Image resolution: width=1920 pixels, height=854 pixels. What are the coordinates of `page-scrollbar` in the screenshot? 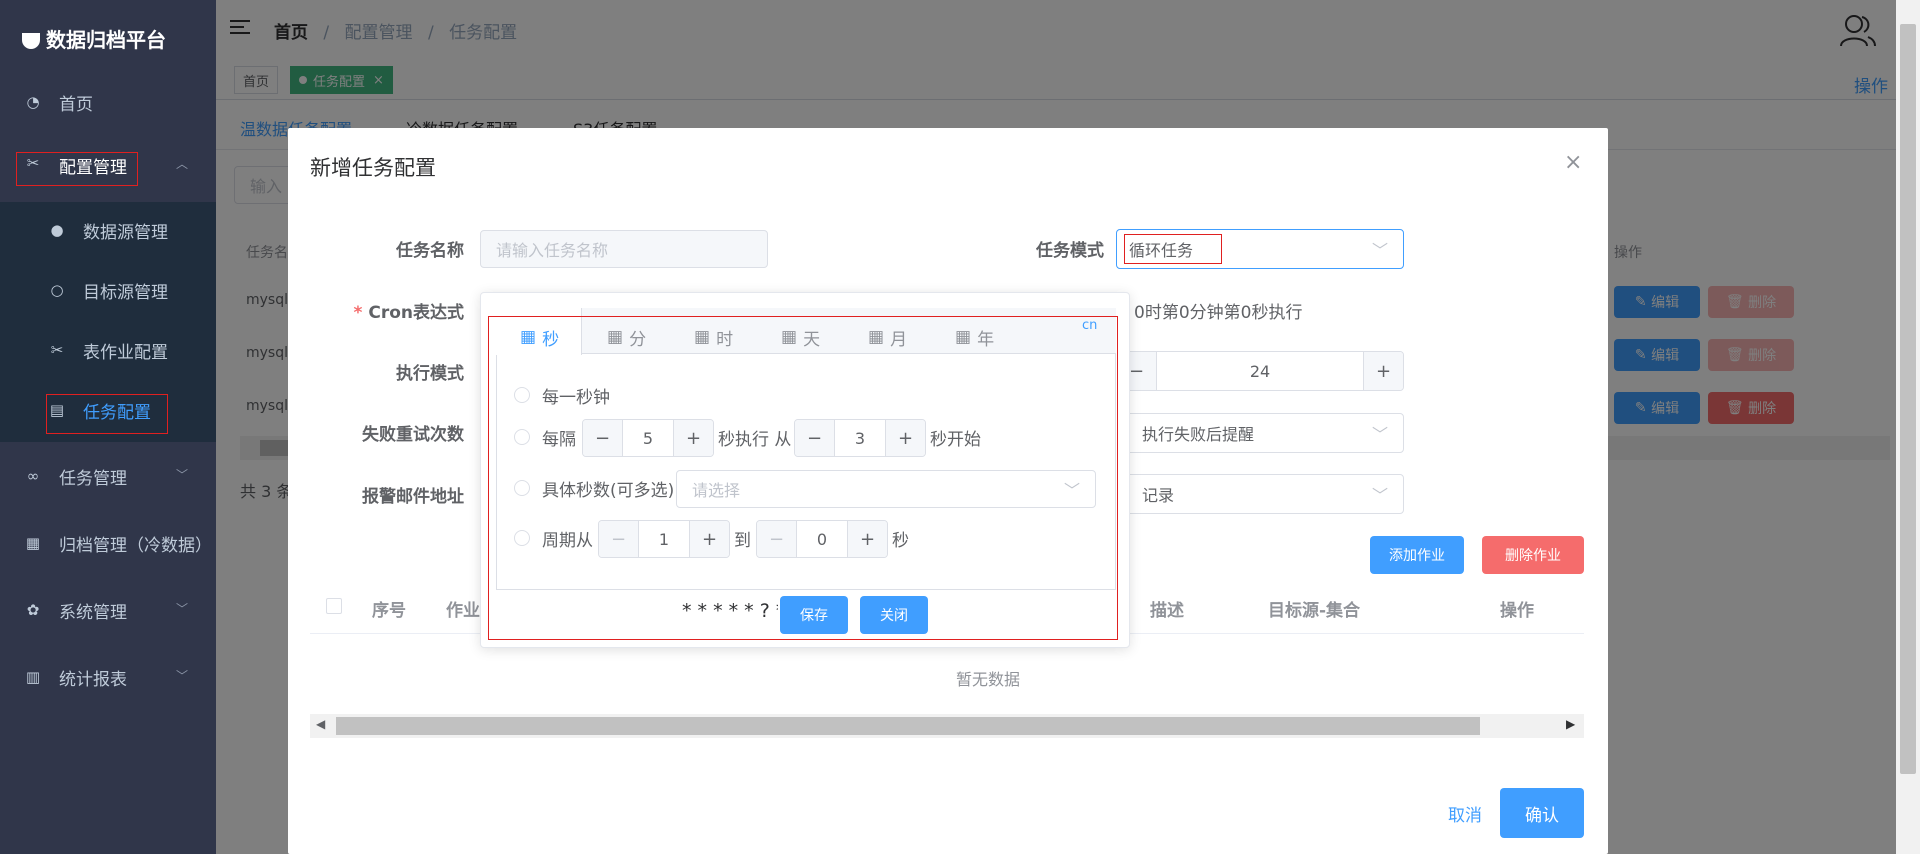 It's located at (1908, 427).